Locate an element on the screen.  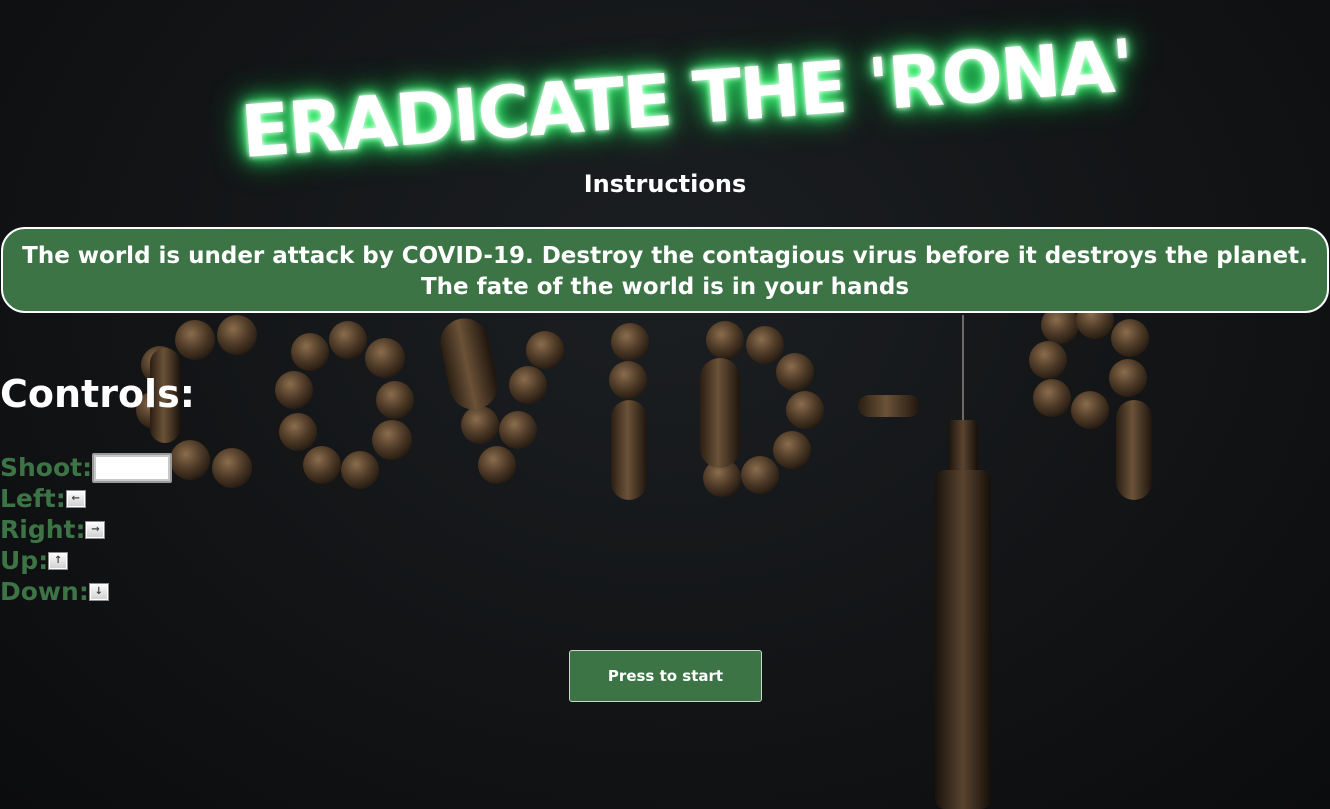
control-row-down: Down: ↓ is located at coordinates (86, 591).